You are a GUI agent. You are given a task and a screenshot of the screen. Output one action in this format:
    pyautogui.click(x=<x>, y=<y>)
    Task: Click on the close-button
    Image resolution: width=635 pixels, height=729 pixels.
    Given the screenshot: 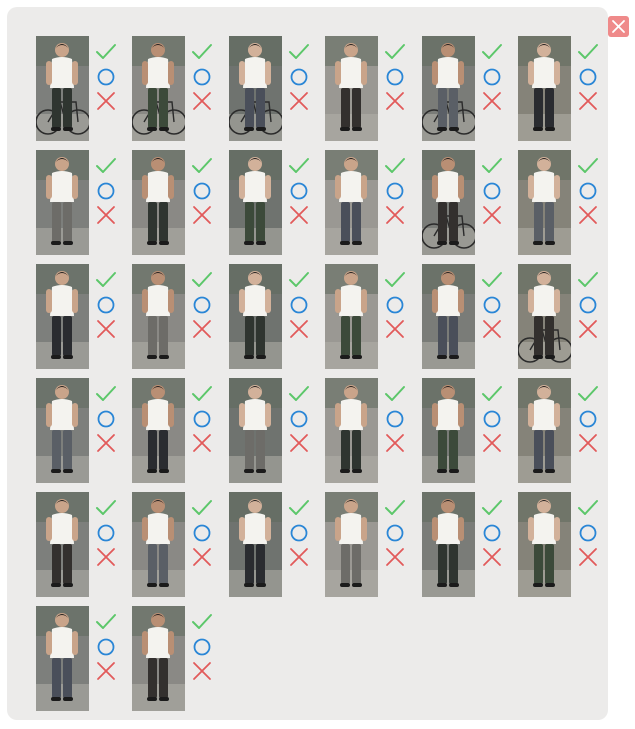 What is the action you would take?
    pyautogui.click(x=618, y=26)
    